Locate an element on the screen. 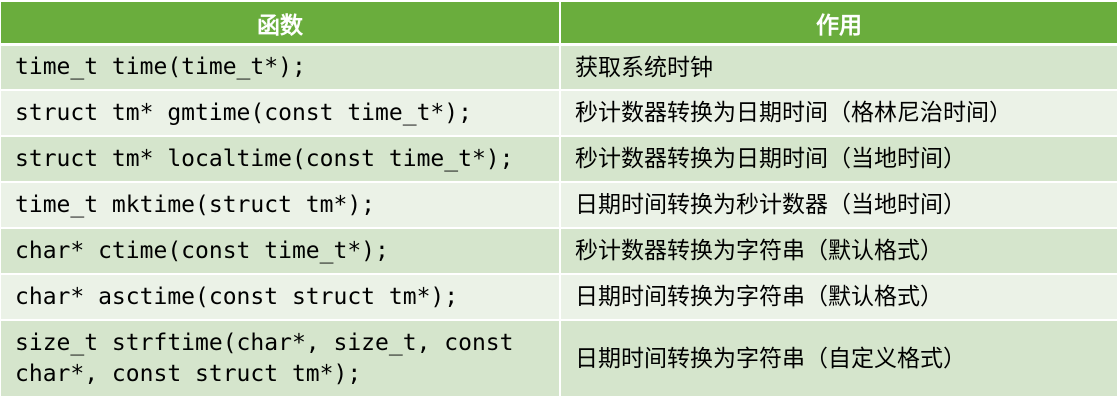 The image size is (1120, 401). function-signature: struct tm* gmtime(const time_t*); is located at coordinates (281, 113).